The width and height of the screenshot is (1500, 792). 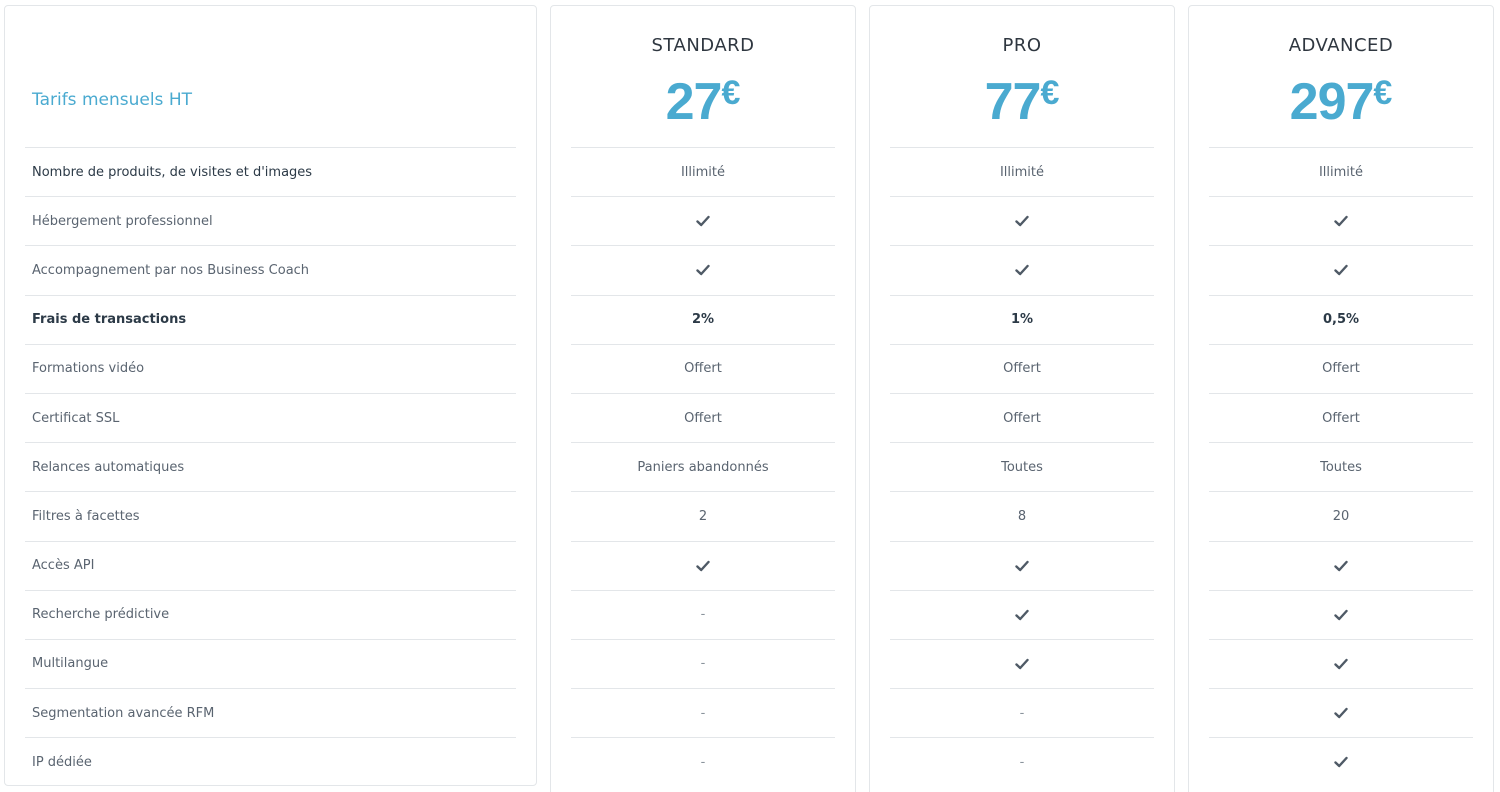 I want to click on plan-value: Paniers abandonnés, so click(x=703, y=467).